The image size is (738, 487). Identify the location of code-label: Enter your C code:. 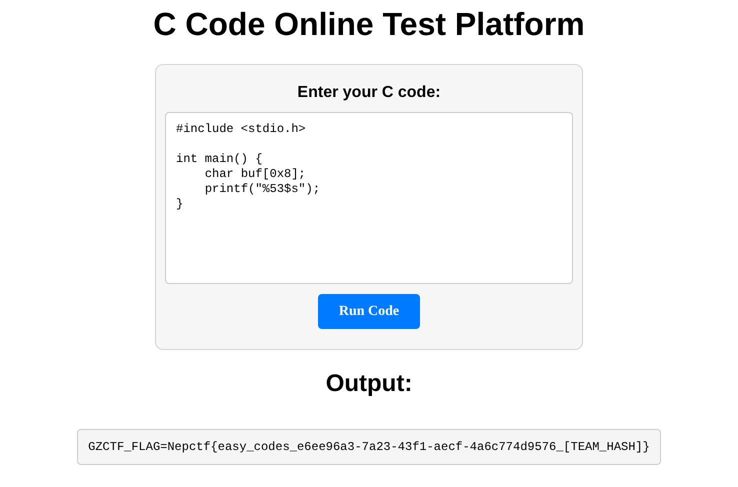
(369, 93).